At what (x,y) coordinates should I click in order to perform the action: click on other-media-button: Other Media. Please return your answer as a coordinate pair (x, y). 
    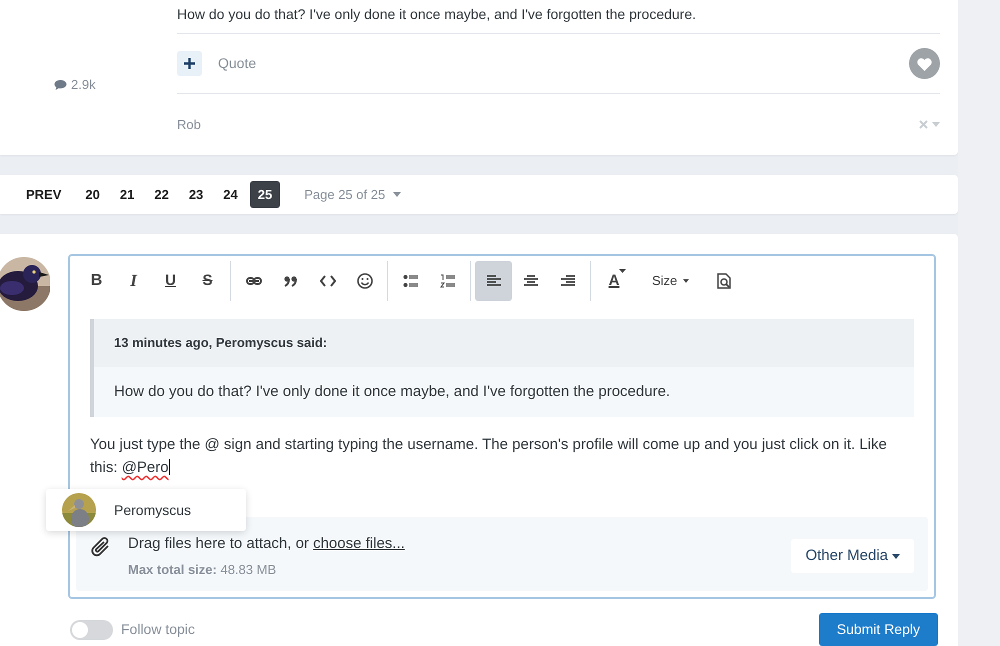
    Looking at the image, I should click on (852, 556).